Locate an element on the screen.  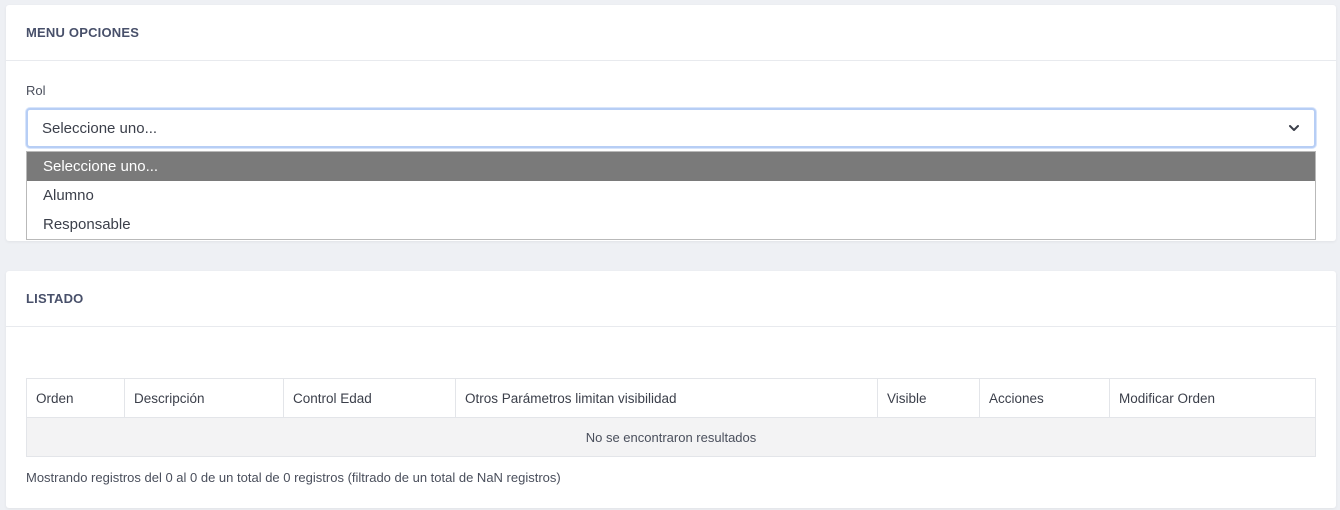
menu-options-title: MENU OPCIONES is located at coordinates (83, 32).